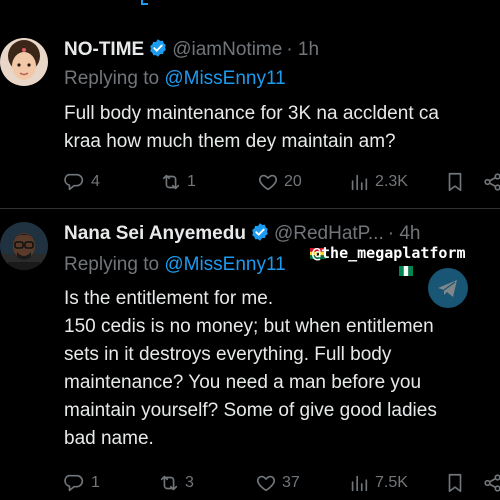 The width and height of the screenshot is (500, 500). I want to click on views-button: 2.3K, so click(378, 182).